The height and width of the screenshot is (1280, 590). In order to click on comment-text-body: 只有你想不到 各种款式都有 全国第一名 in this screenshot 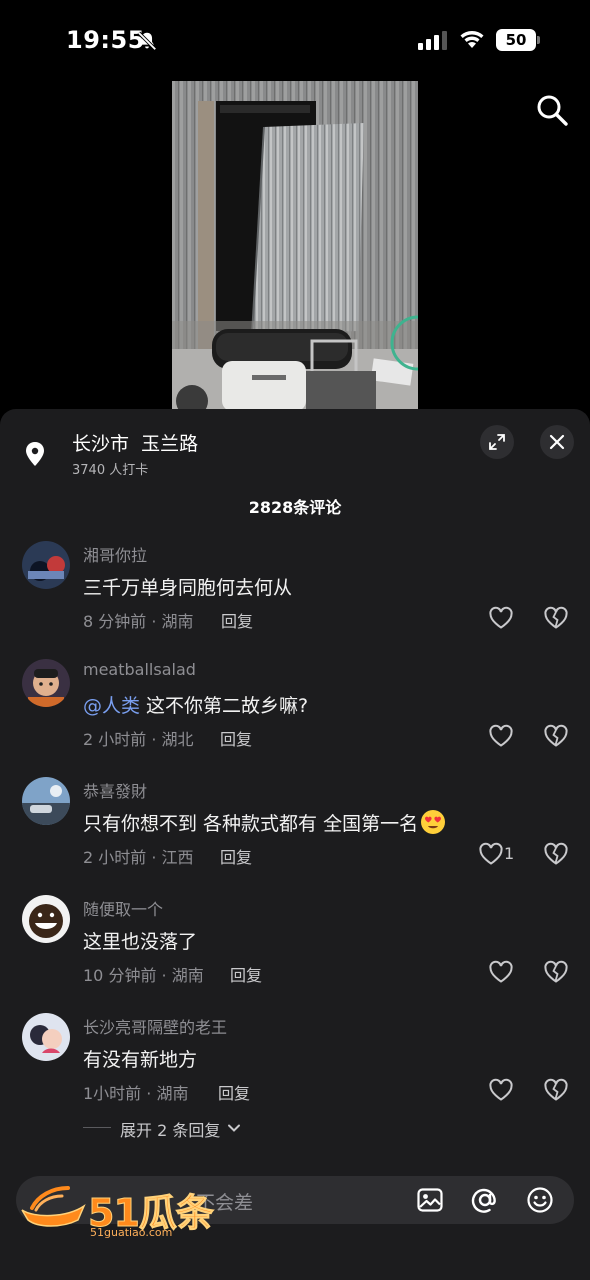, I will do `click(251, 824)`.